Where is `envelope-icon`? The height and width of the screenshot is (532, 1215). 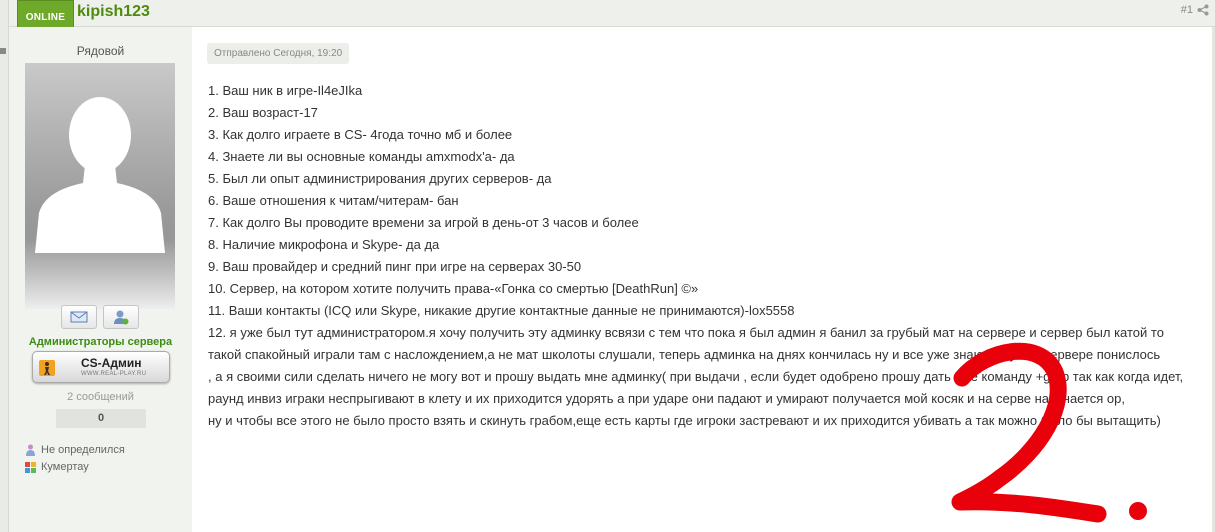
envelope-icon is located at coordinates (79, 317).